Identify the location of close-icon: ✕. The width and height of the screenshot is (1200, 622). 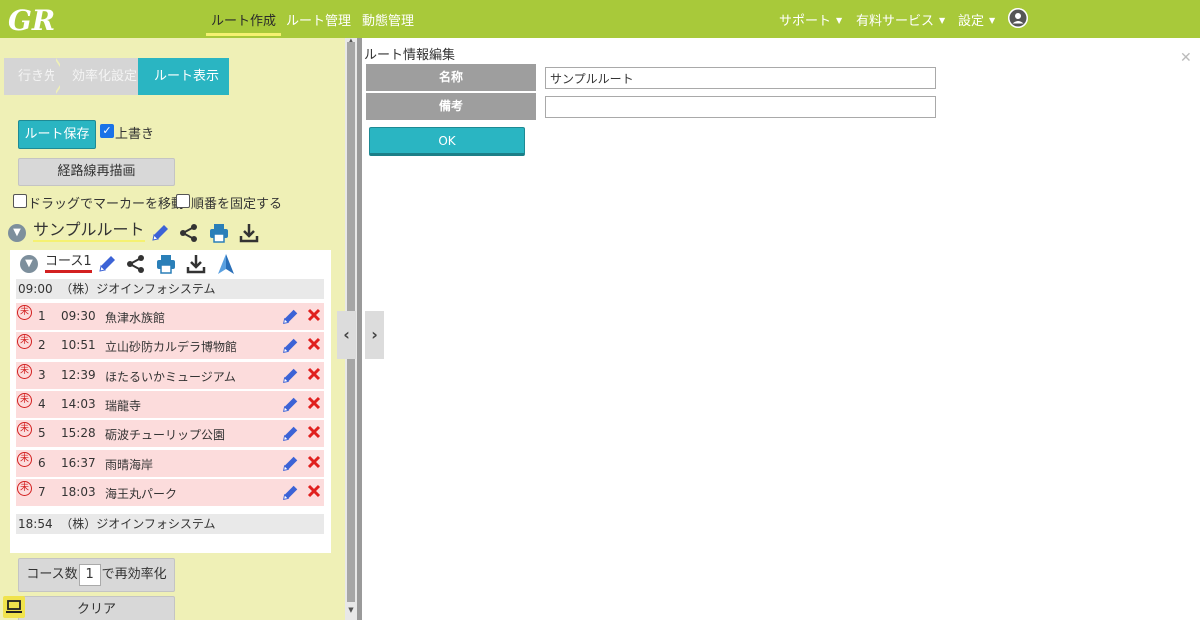
(1186, 58).